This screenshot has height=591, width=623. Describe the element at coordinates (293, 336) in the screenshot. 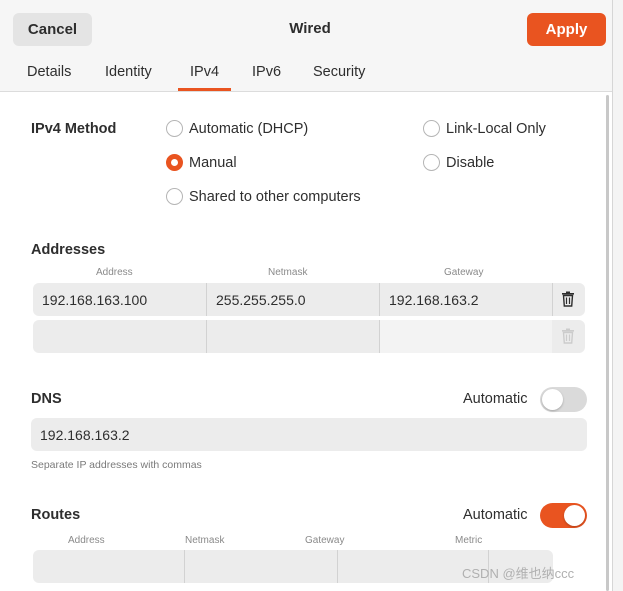

I see `netmask-input` at that location.